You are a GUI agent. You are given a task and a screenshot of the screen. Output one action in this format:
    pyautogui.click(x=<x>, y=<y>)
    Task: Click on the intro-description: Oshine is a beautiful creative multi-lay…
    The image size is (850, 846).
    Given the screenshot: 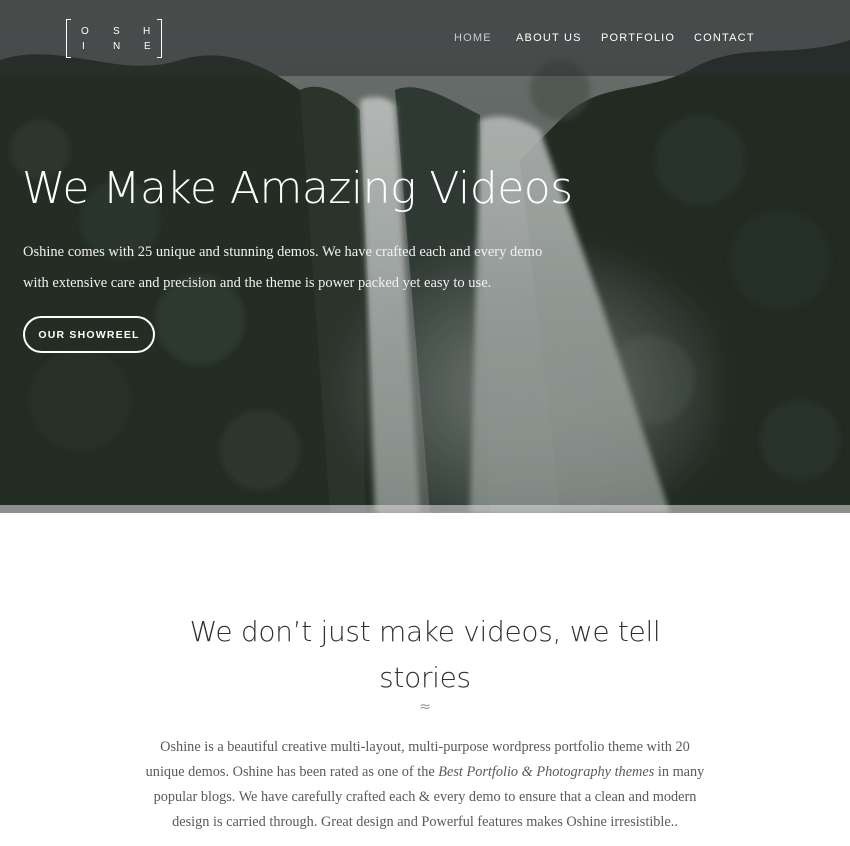 What is the action you would take?
    pyautogui.click(x=425, y=785)
    